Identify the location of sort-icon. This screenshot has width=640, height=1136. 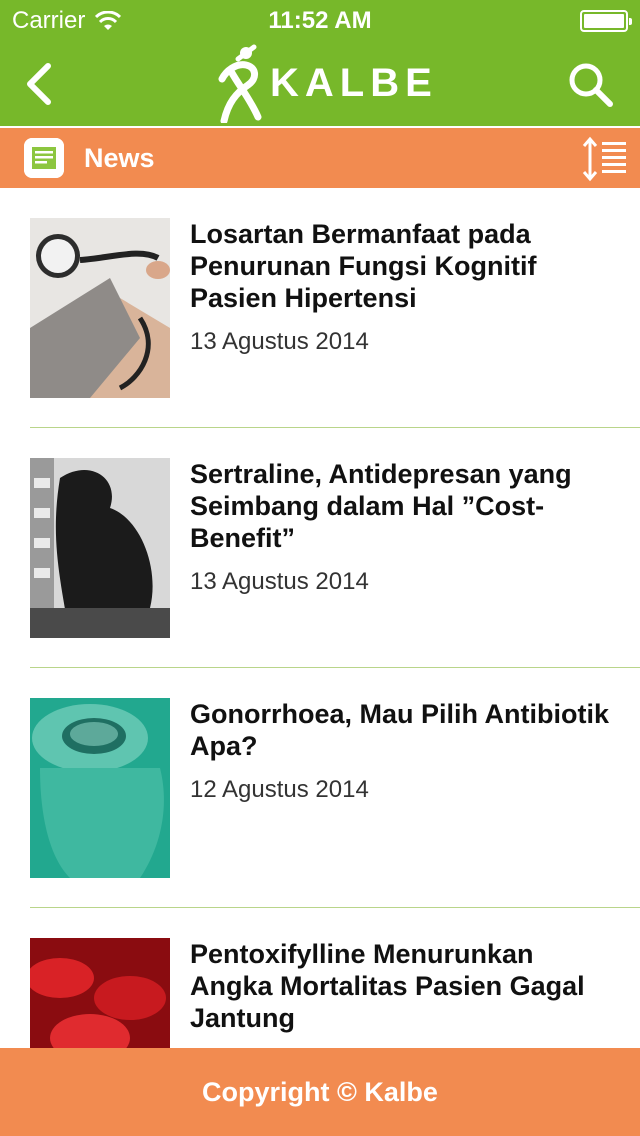
(604, 159).